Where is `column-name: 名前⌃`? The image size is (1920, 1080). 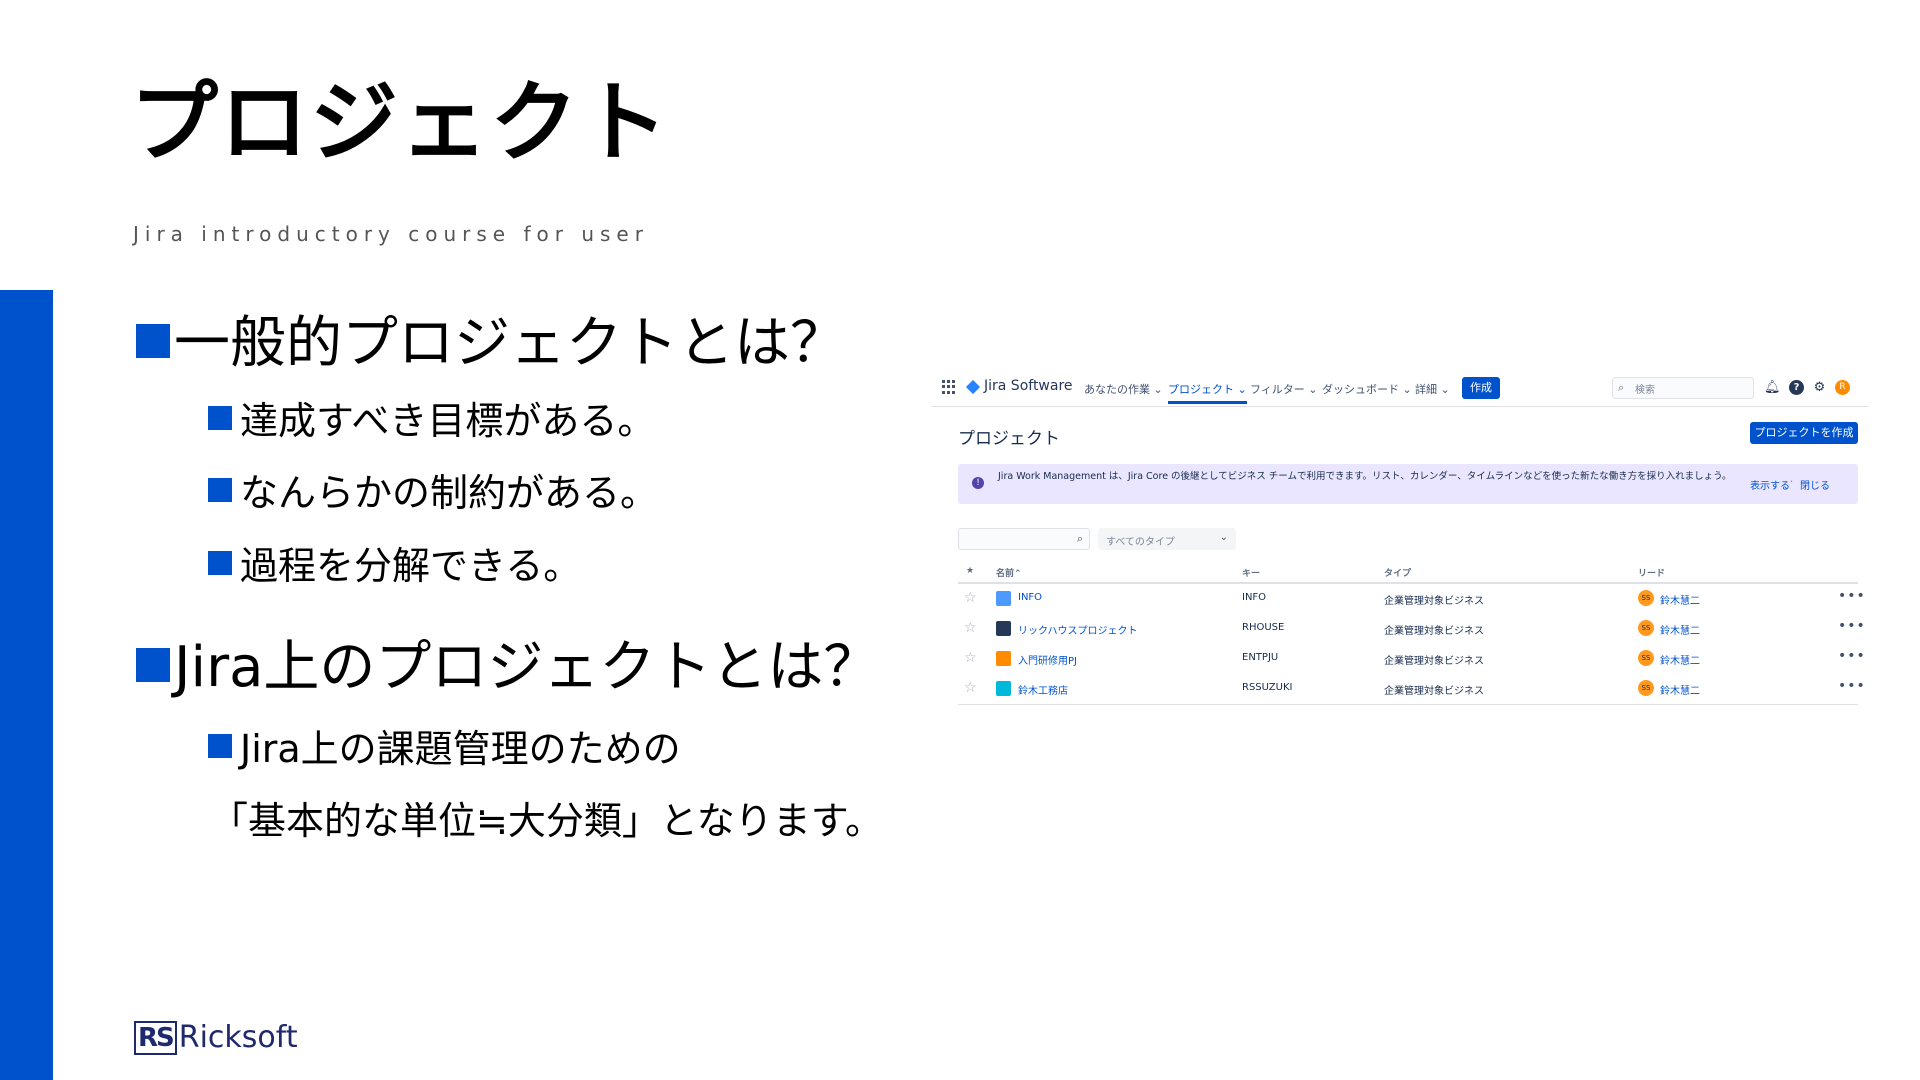 column-name: 名前⌃ is located at coordinates (1009, 572).